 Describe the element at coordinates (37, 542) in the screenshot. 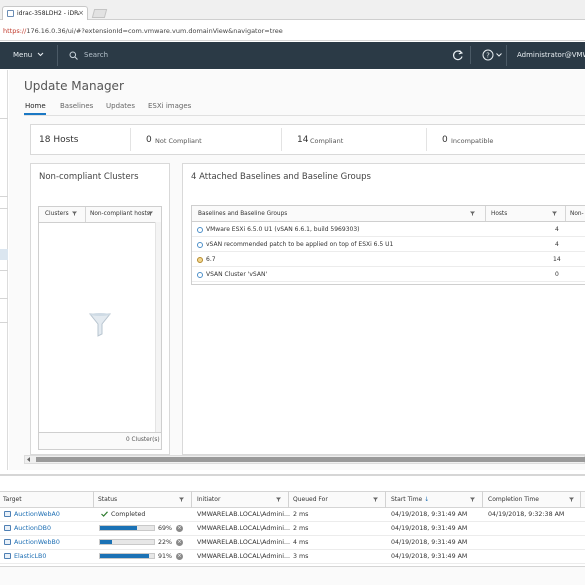

I see `task-target-link: AuctionWebB0` at that location.